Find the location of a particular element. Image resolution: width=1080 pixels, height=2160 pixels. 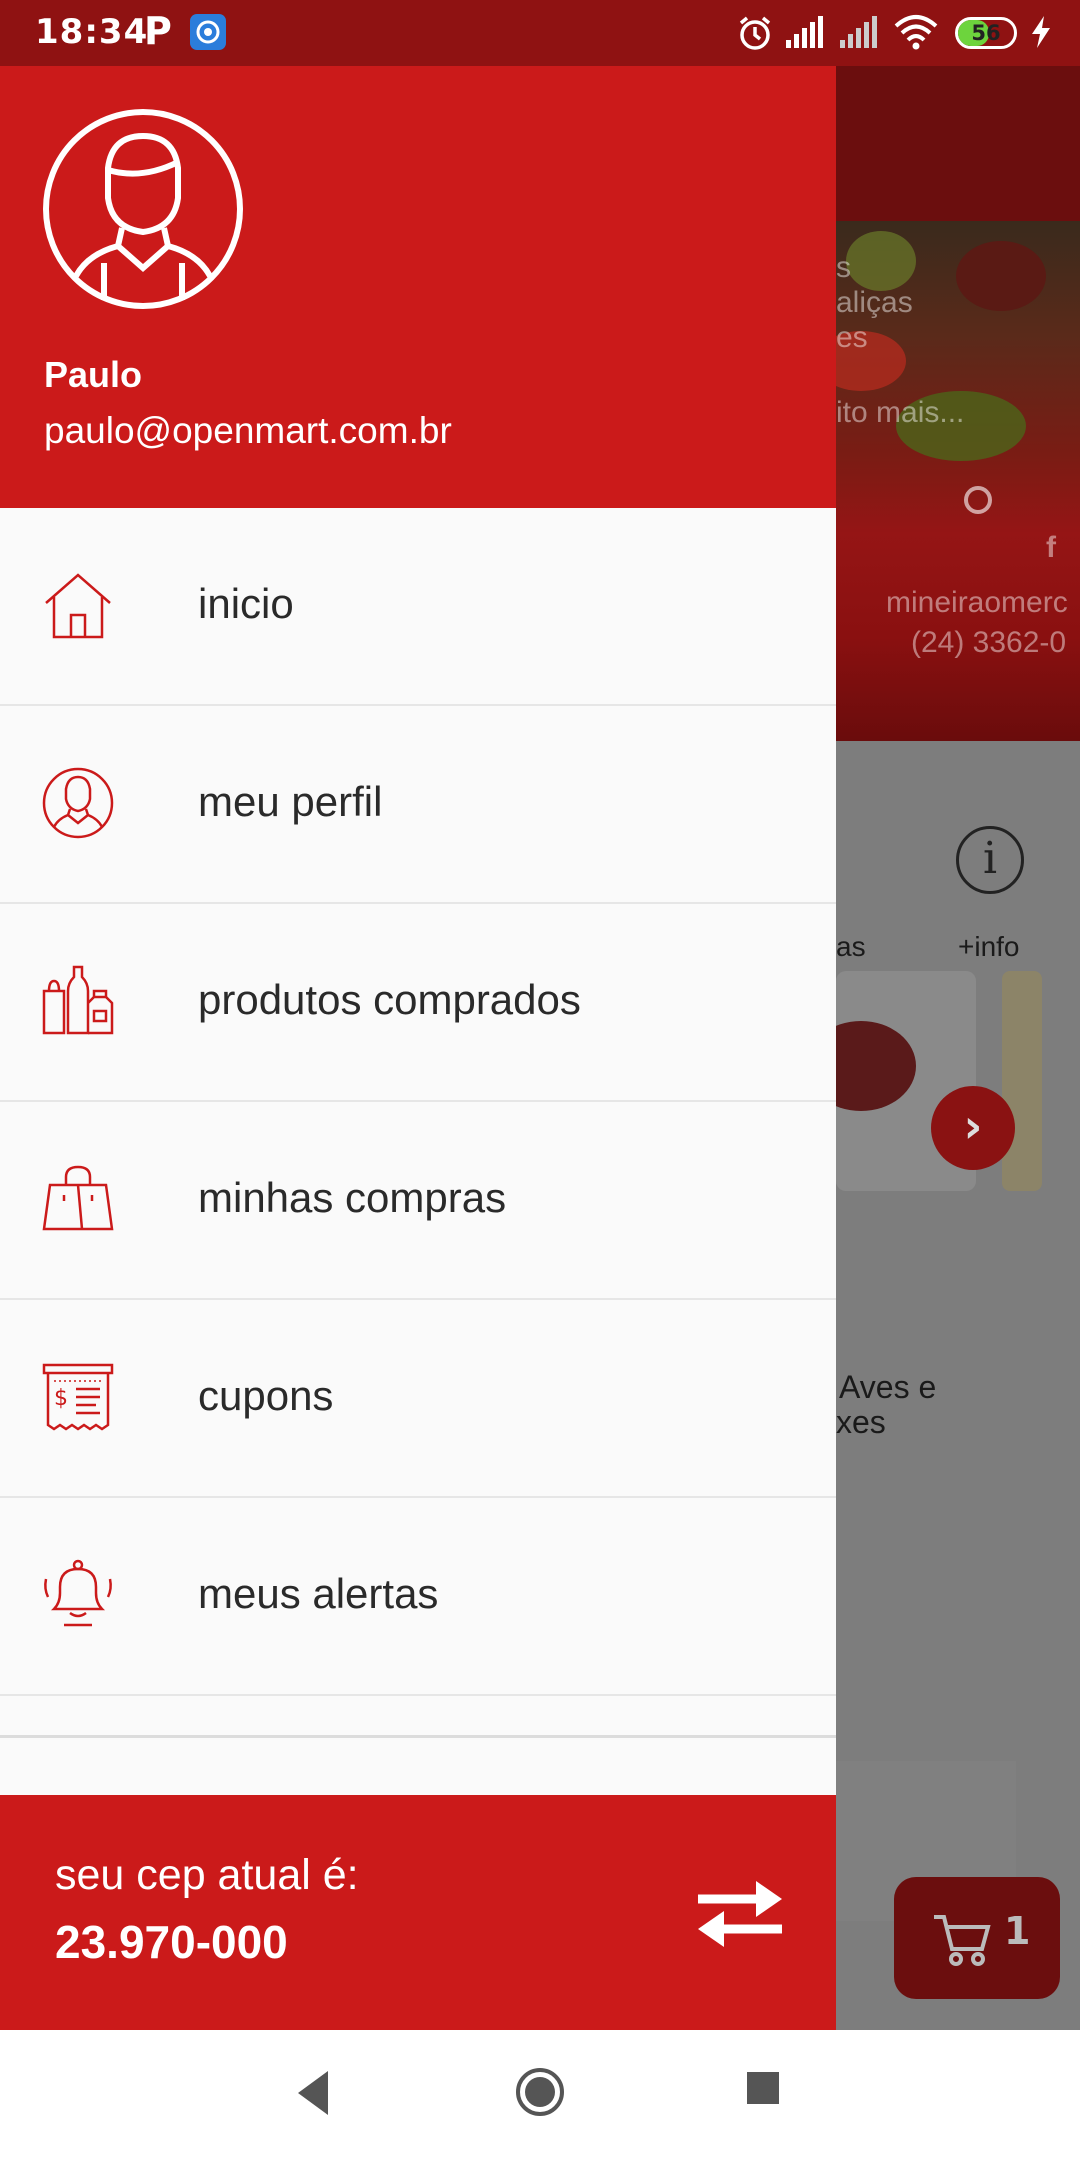

battery-percent: 56 is located at coordinates (986, 33).